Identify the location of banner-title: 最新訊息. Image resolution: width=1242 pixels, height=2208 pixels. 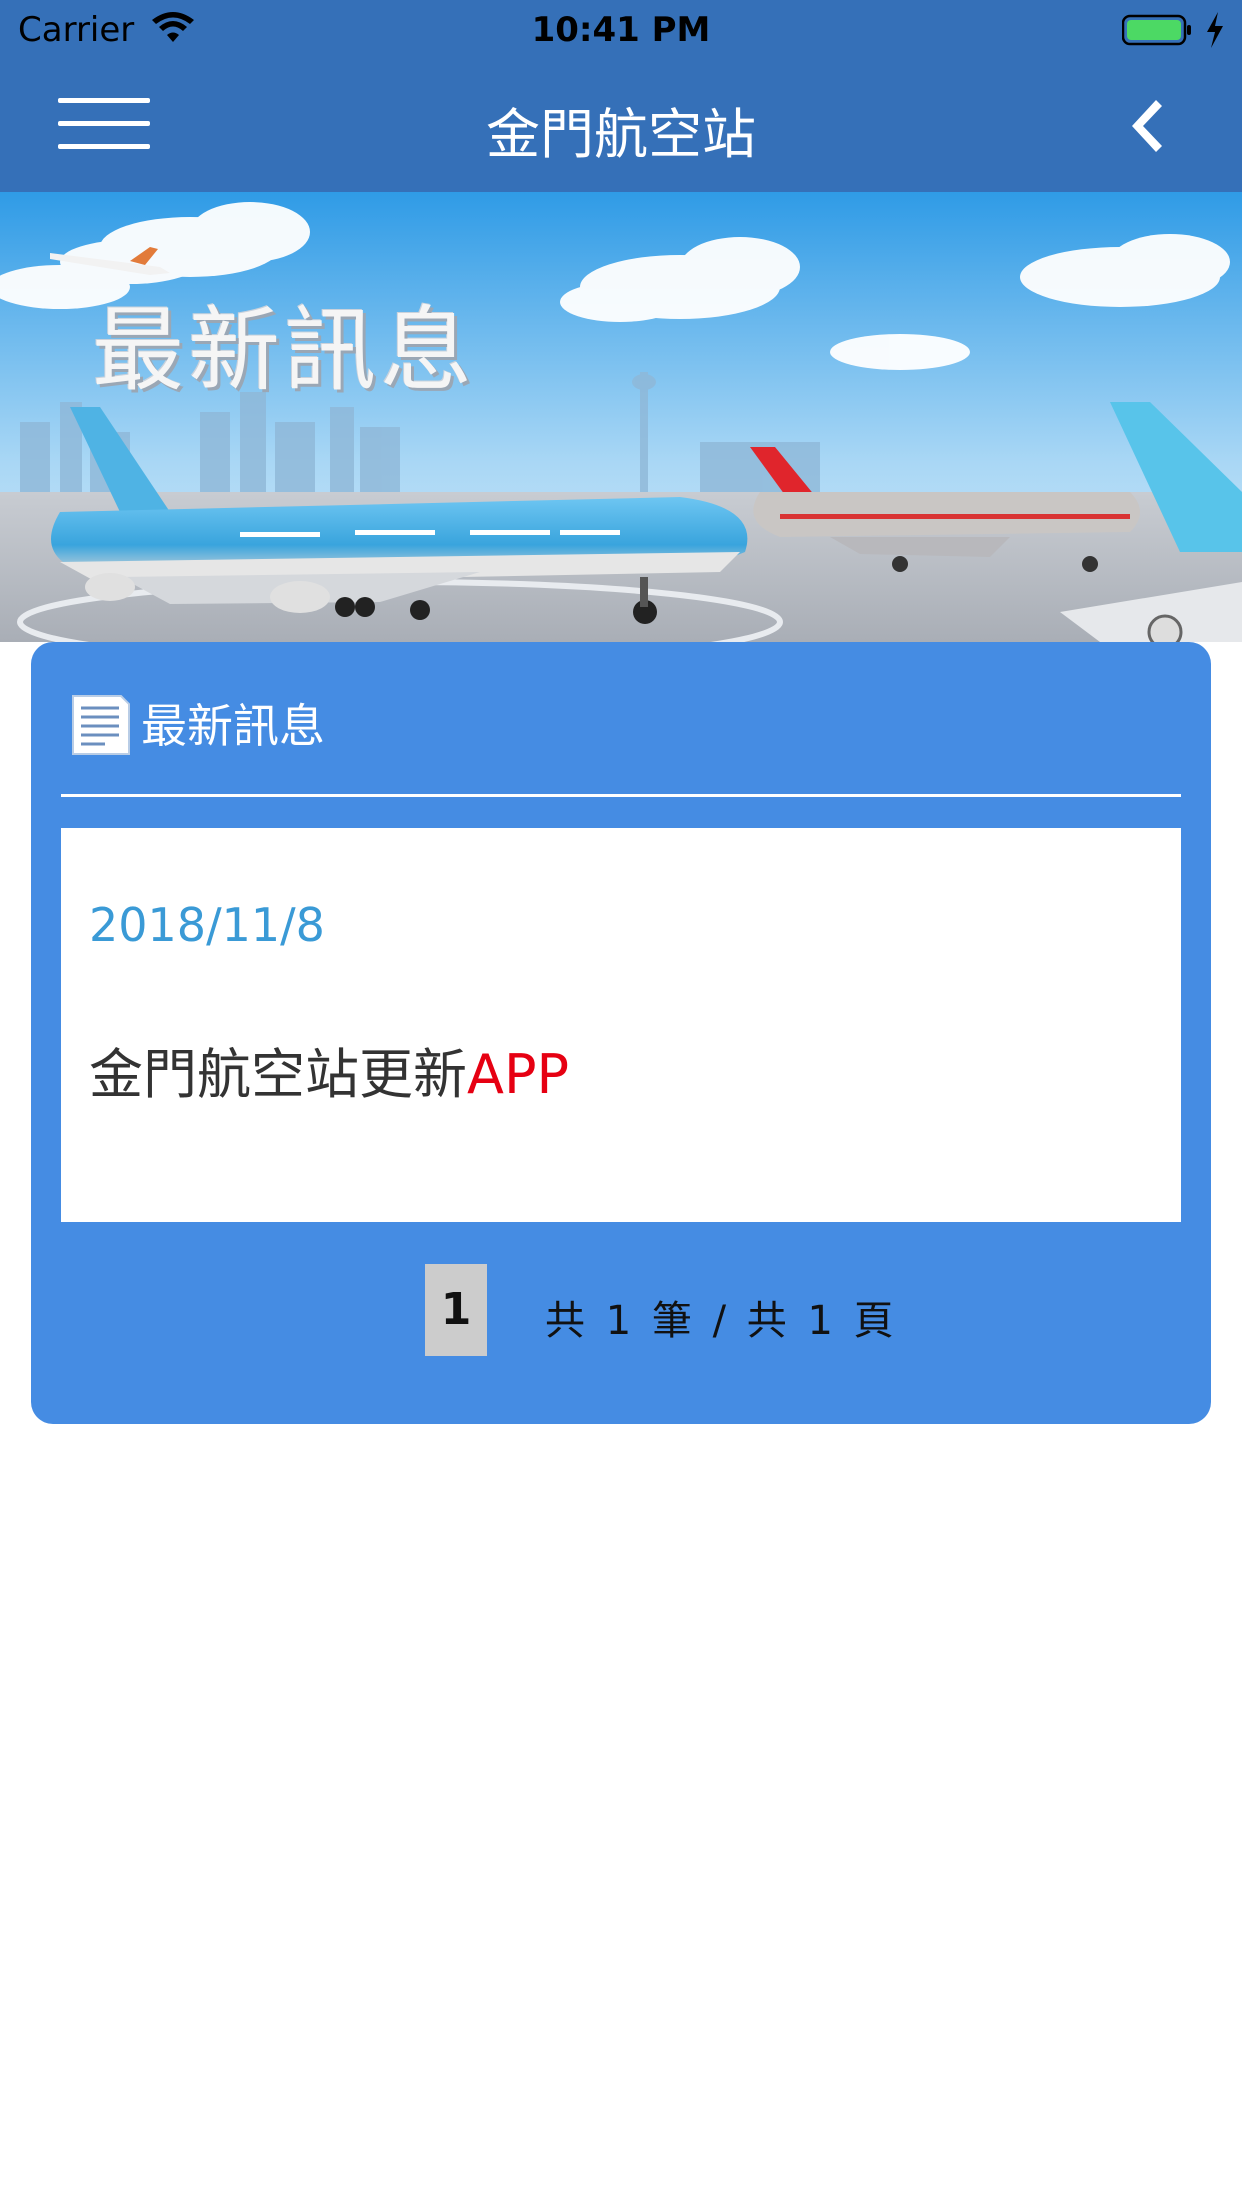
(284, 350).